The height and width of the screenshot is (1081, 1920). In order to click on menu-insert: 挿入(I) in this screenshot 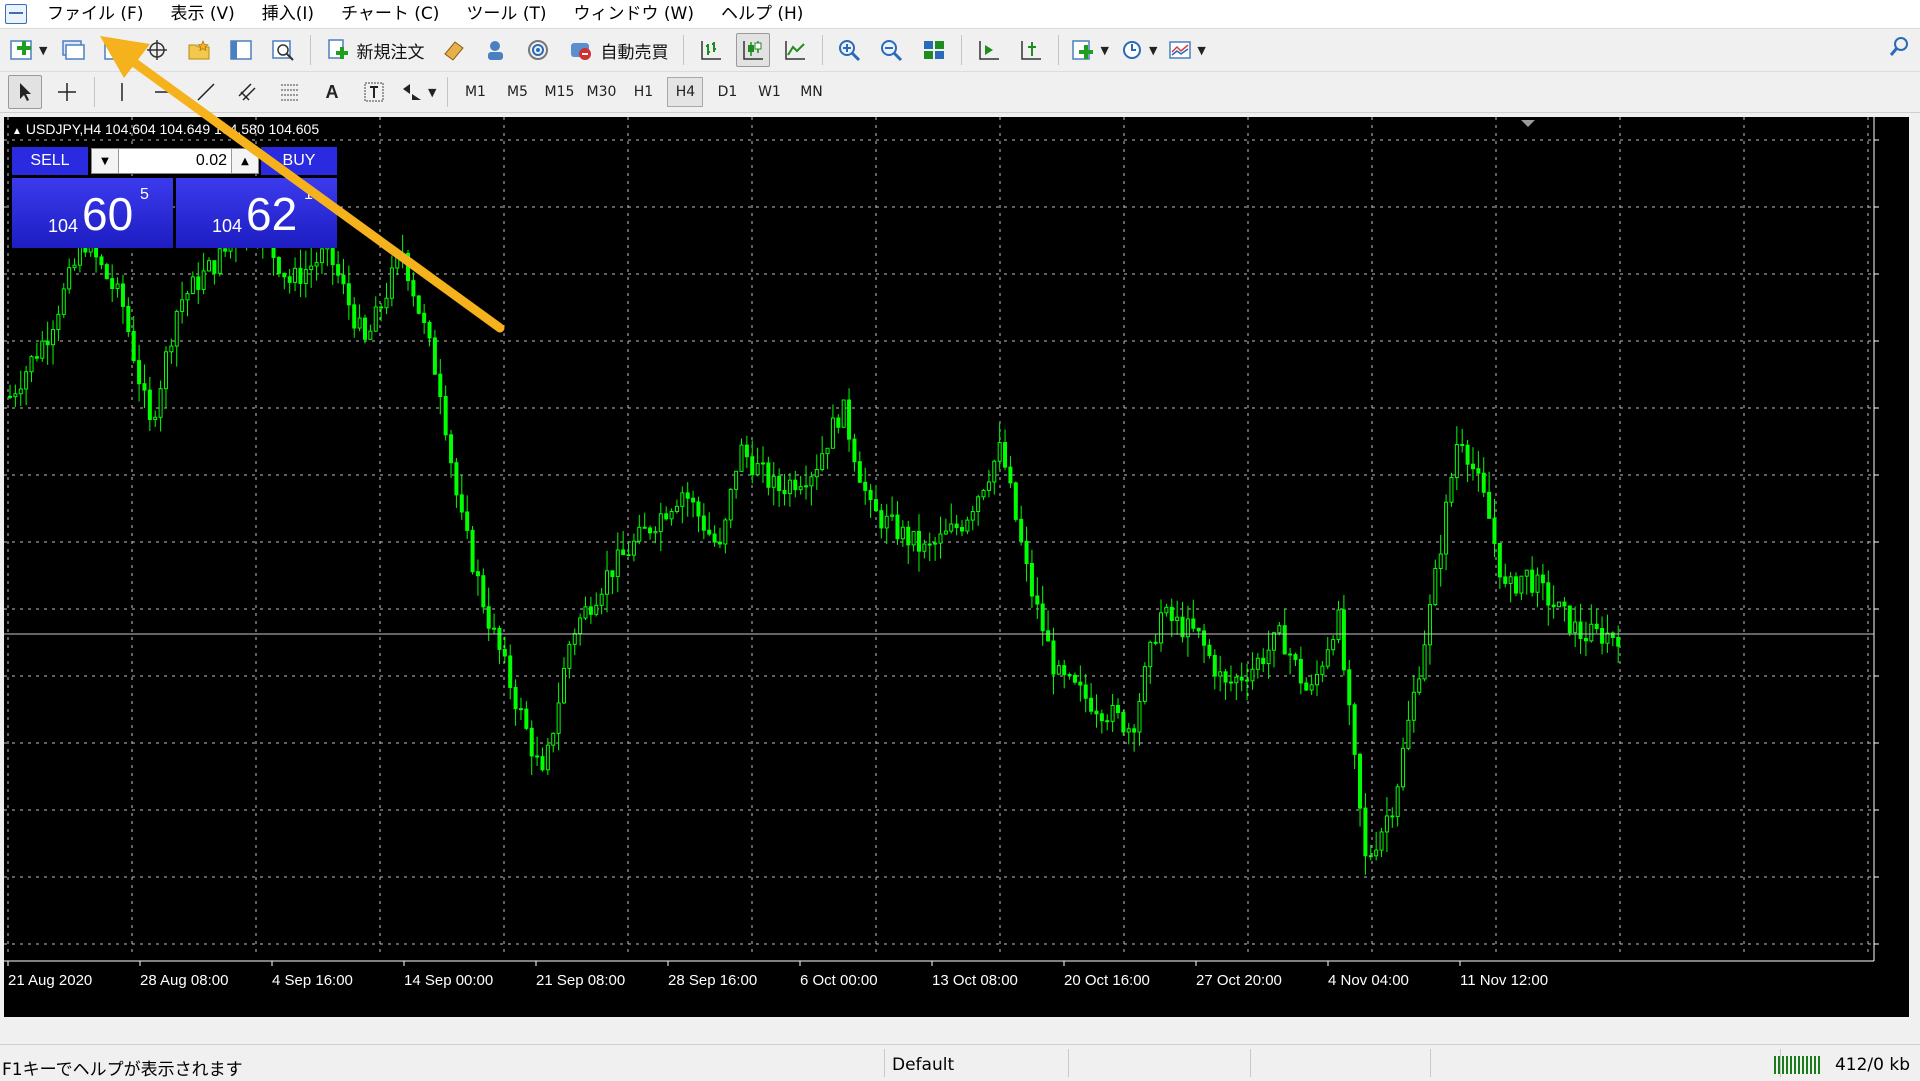, I will do `click(289, 14)`.